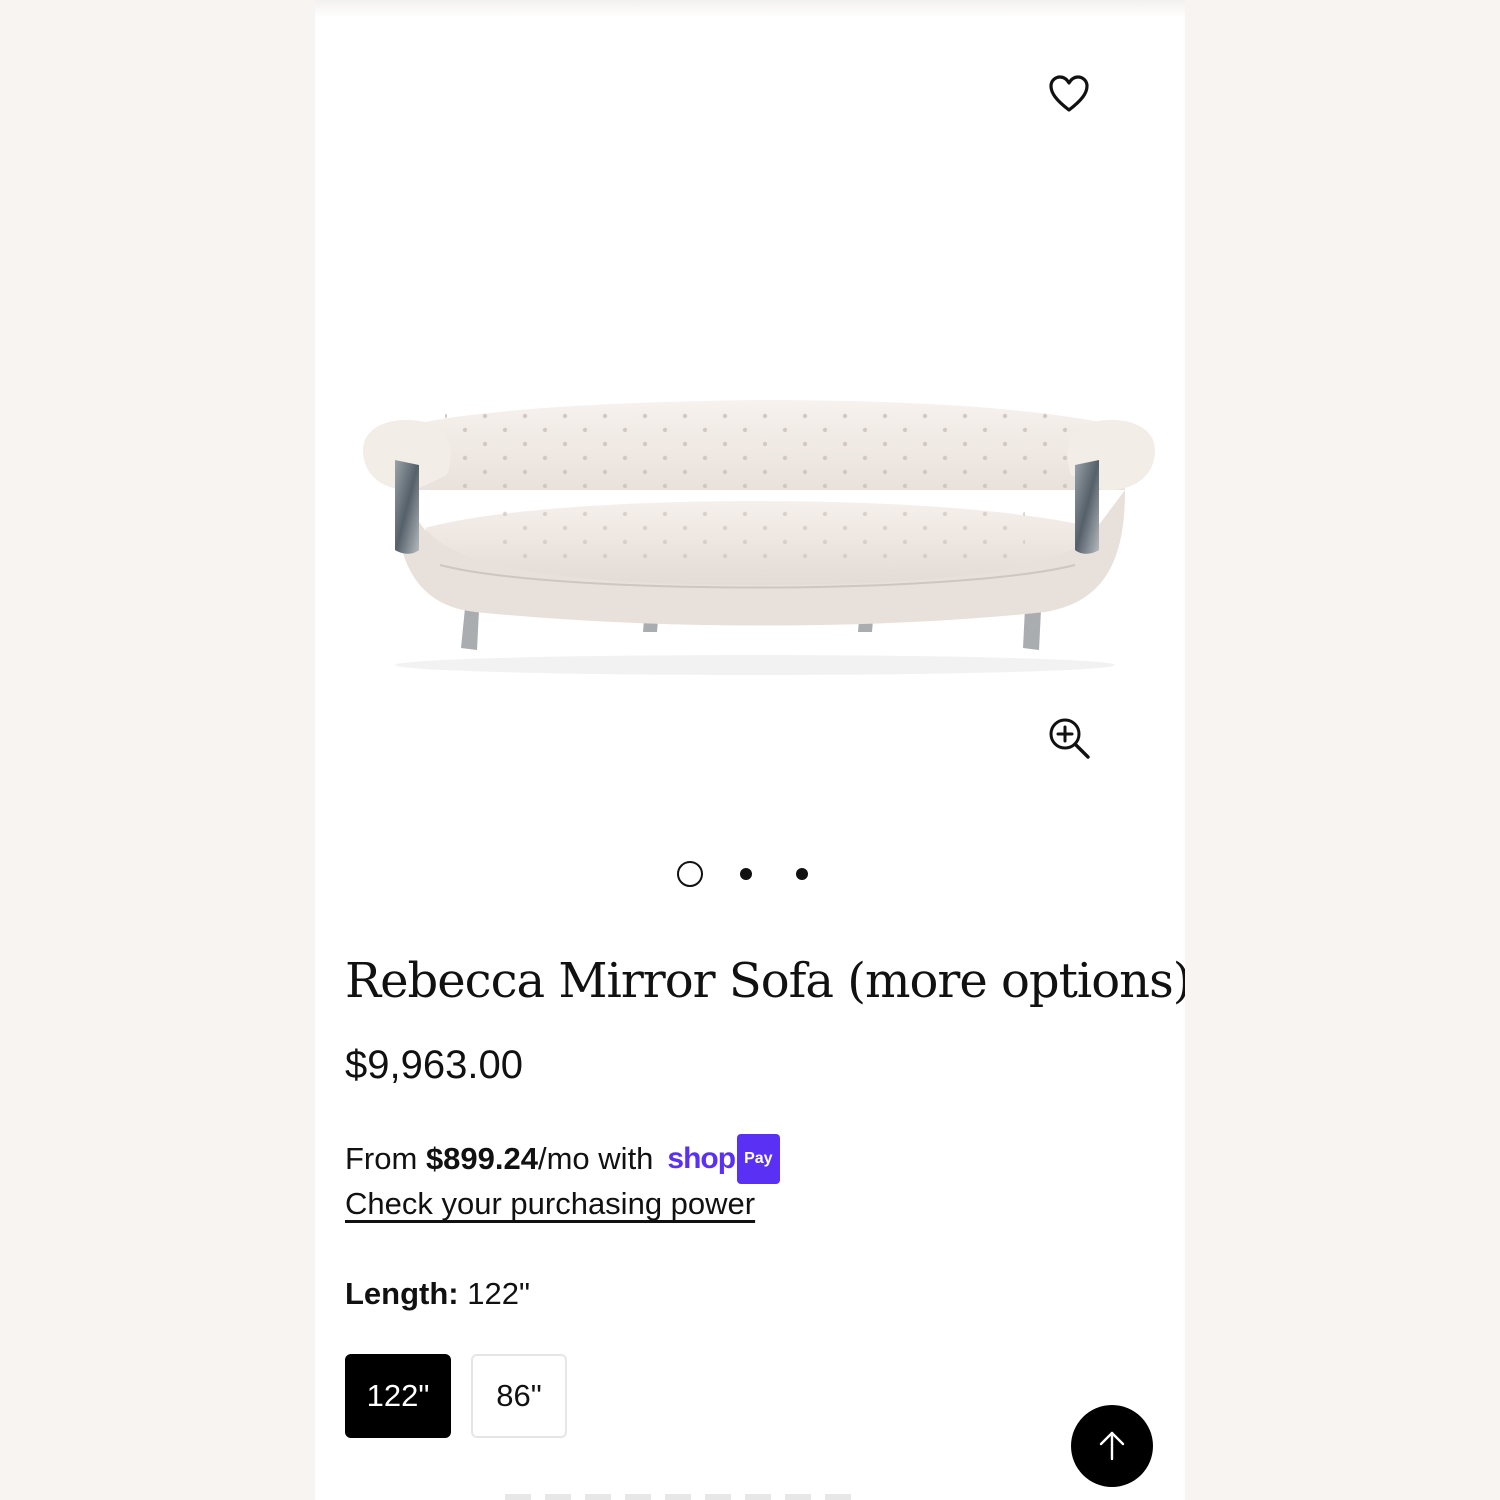 Image resolution: width=1500 pixels, height=1500 pixels. I want to click on arrow-up-icon, so click(1112, 1446).